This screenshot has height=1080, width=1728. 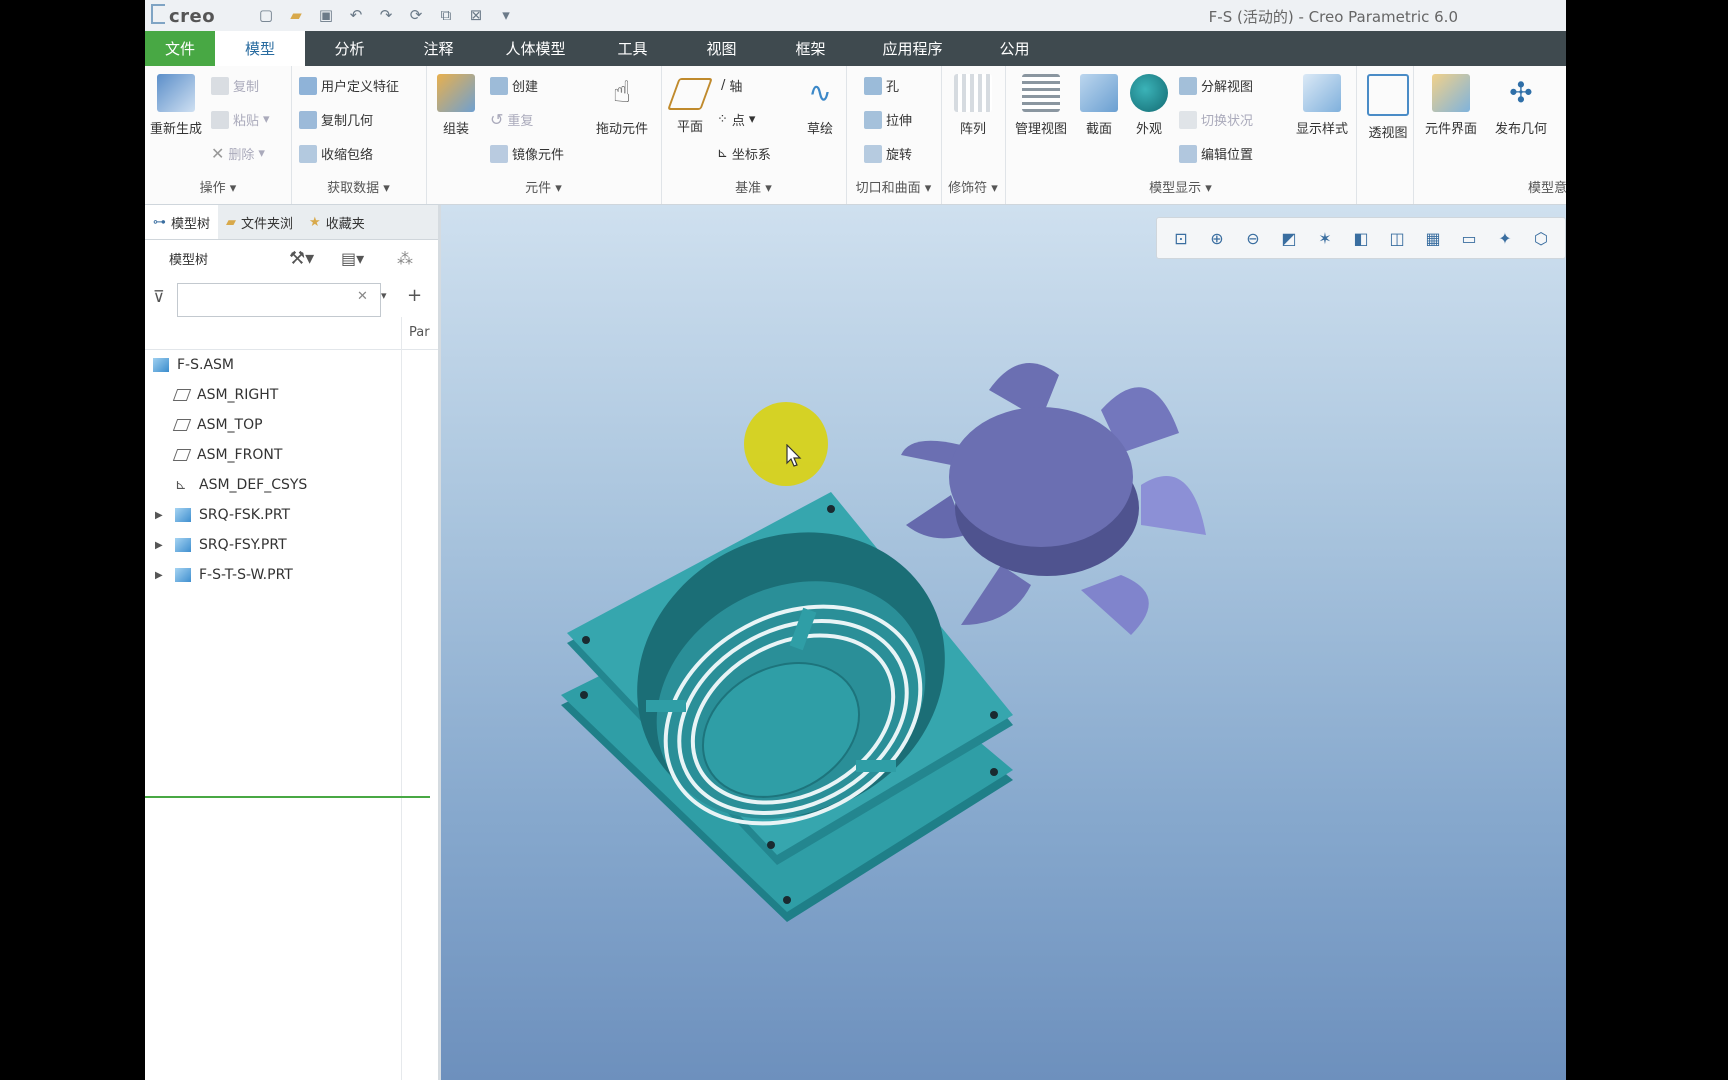 I want to click on pattern-button: 阵列, so click(x=973, y=105).